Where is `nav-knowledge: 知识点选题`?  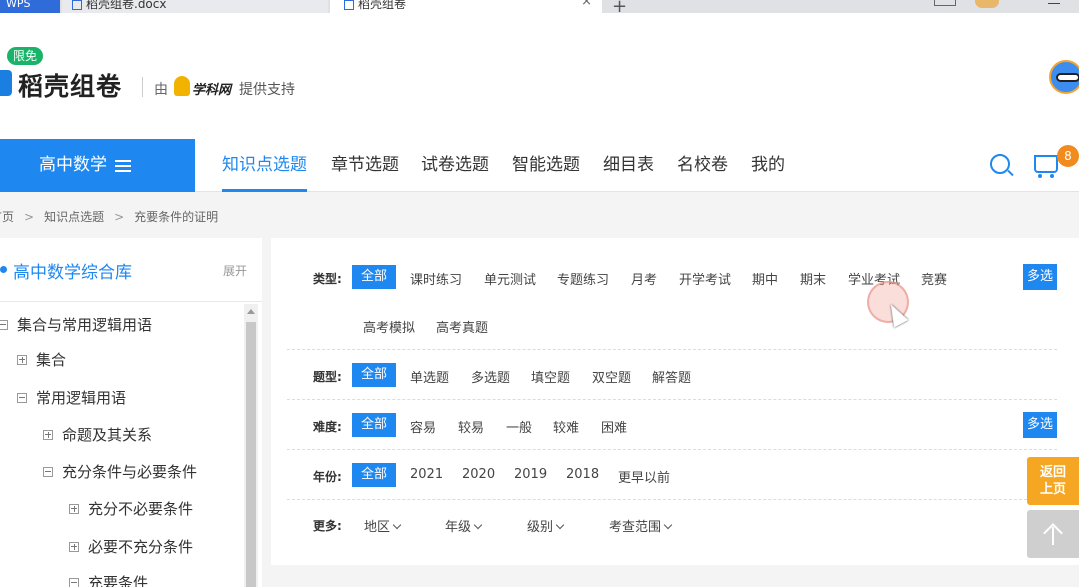 nav-knowledge: 知识点选题 is located at coordinates (264, 165).